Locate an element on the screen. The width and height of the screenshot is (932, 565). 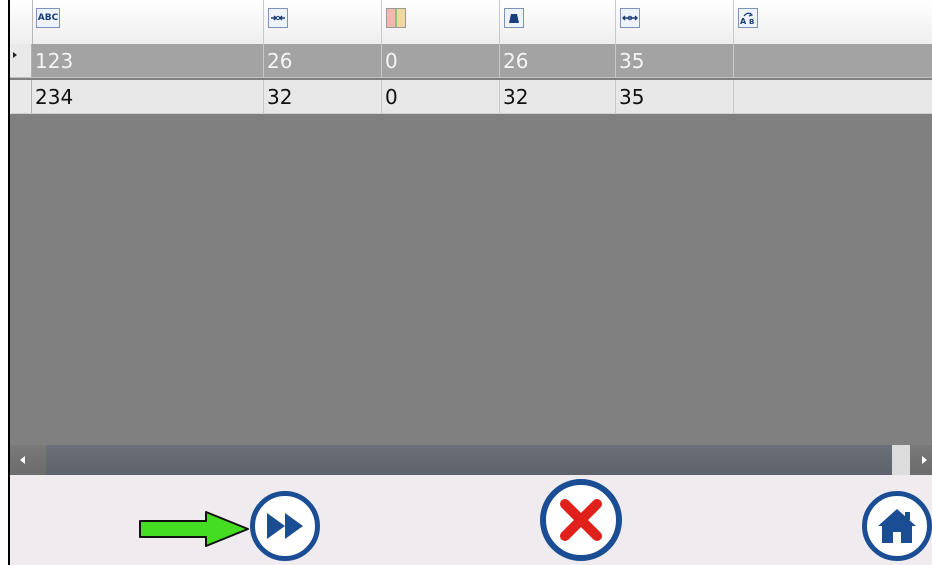
a-to-b-icon: AB is located at coordinates (748, 18).